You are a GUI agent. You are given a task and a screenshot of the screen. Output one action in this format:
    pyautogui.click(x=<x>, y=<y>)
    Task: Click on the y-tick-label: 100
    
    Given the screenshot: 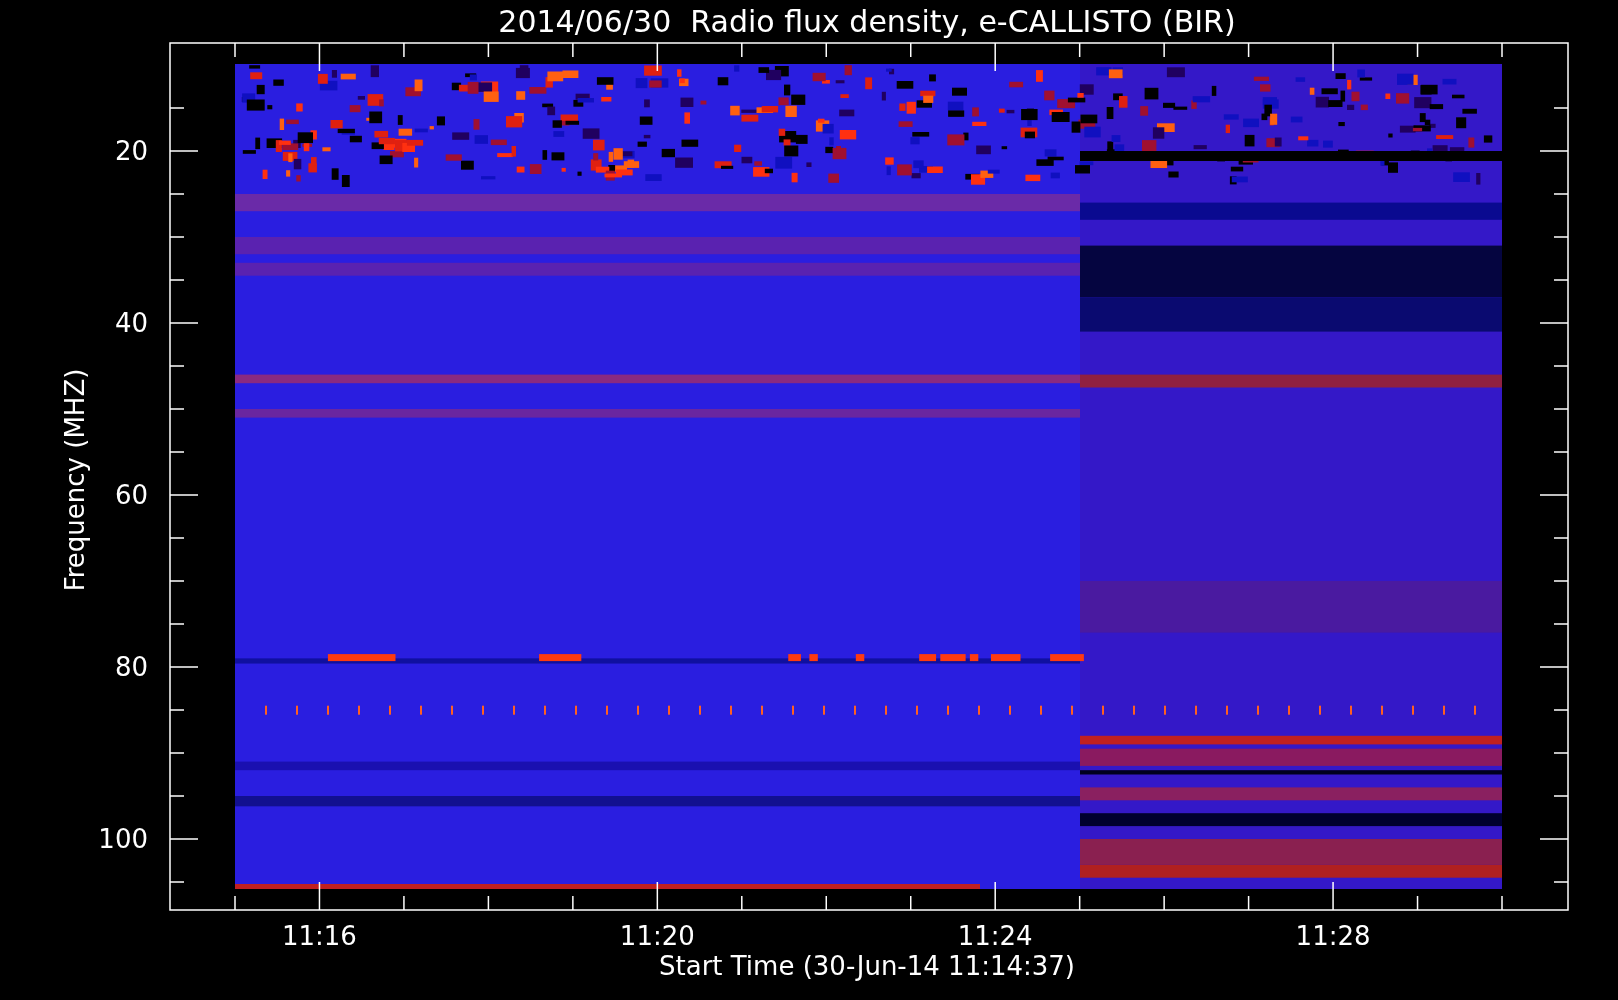 What is the action you would take?
    pyautogui.click(x=123, y=839)
    